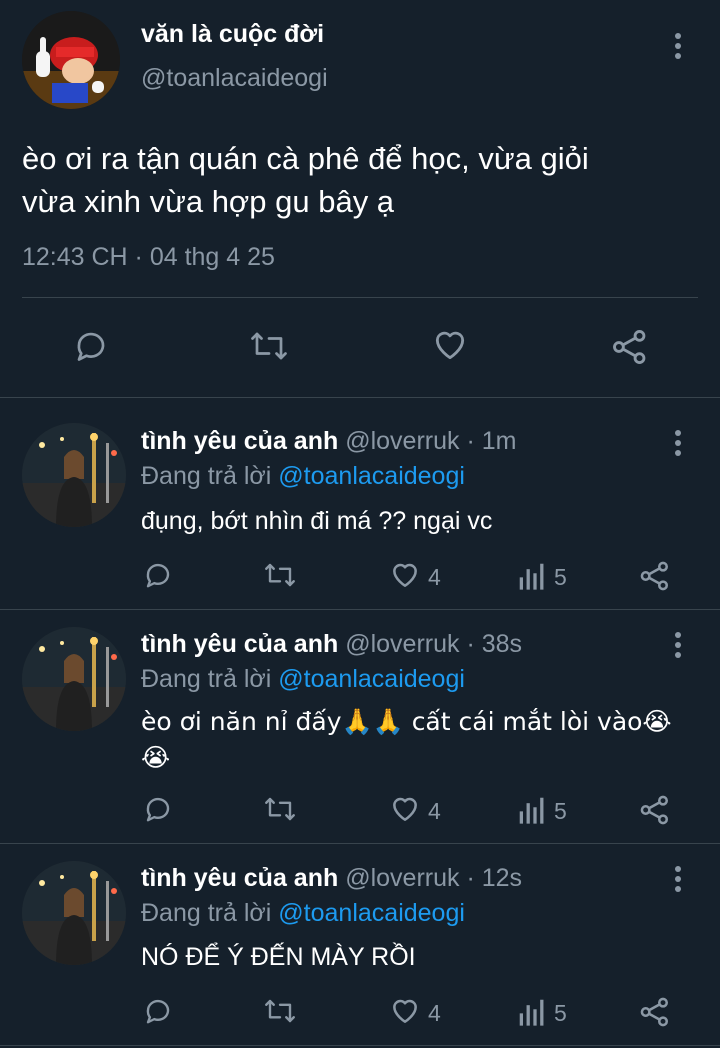 This screenshot has width=720, height=1048. What do you see at coordinates (234, 78) in the screenshot?
I see `main-author-handle: @toanlacaideogi` at bounding box center [234, 78].